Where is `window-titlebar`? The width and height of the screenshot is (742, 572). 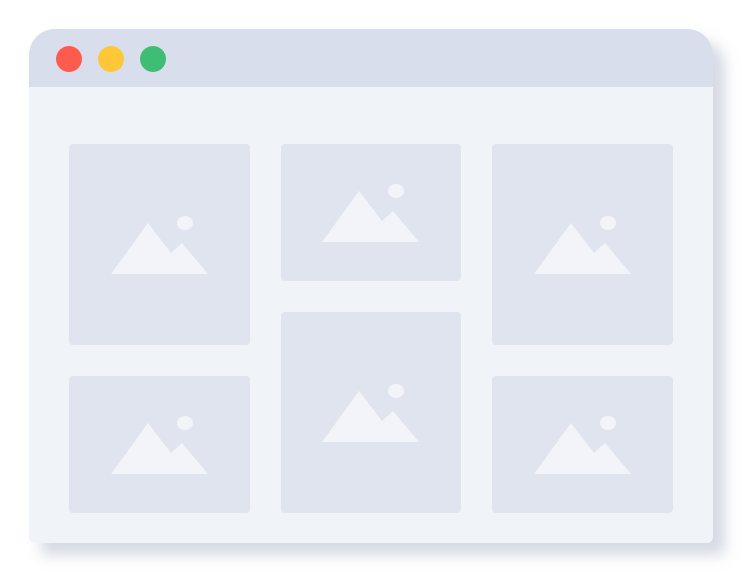 window-titlebar is located at coordinates (371, 58).